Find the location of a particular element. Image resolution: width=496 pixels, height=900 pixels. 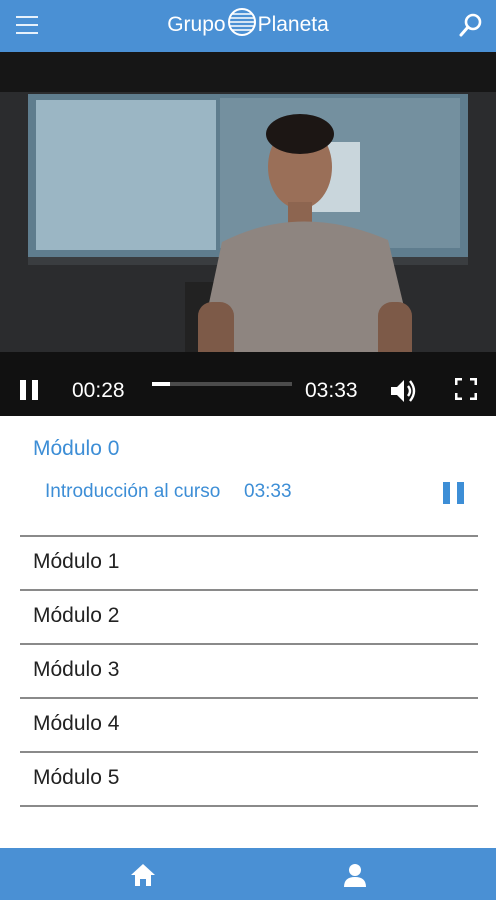

brand-logo: Grupo Planeta is located at coordinates (248, 25).